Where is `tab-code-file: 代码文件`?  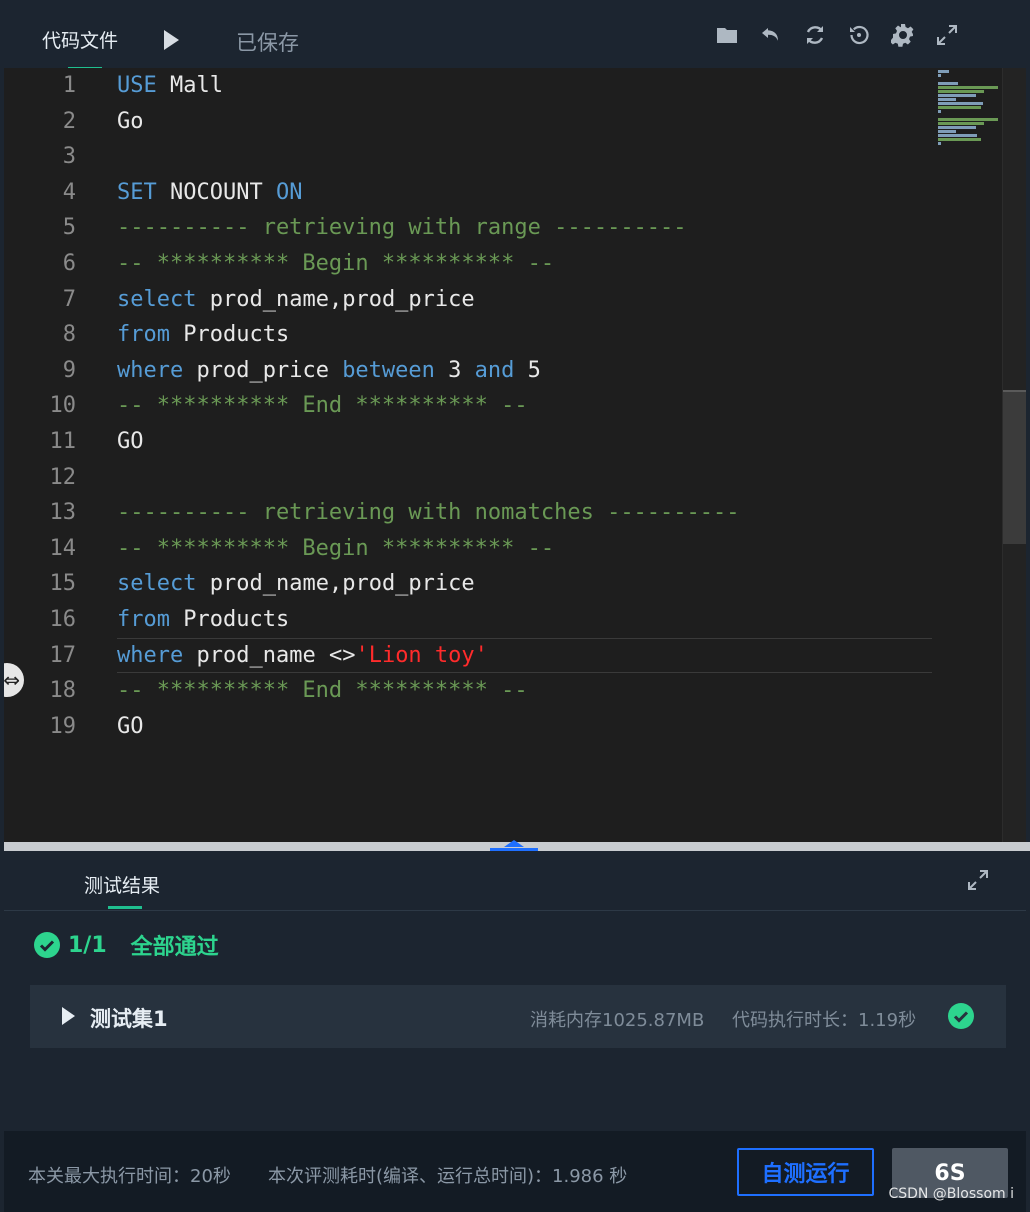
tab-code-file: 代码文件 is located at coordinates (80, 39).